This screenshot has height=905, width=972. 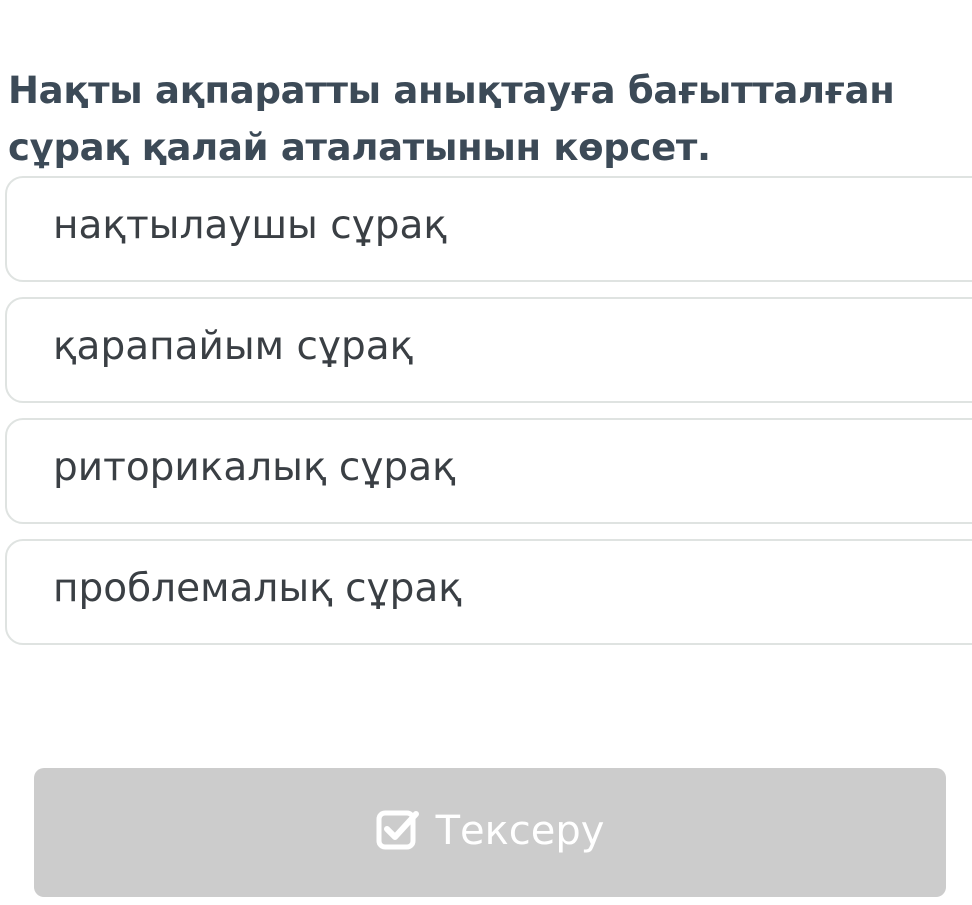 What do you see at coordinates (398, 830) in the screenshot?
I see `checkbox-checked-icon` at bounding box center [398, 830].